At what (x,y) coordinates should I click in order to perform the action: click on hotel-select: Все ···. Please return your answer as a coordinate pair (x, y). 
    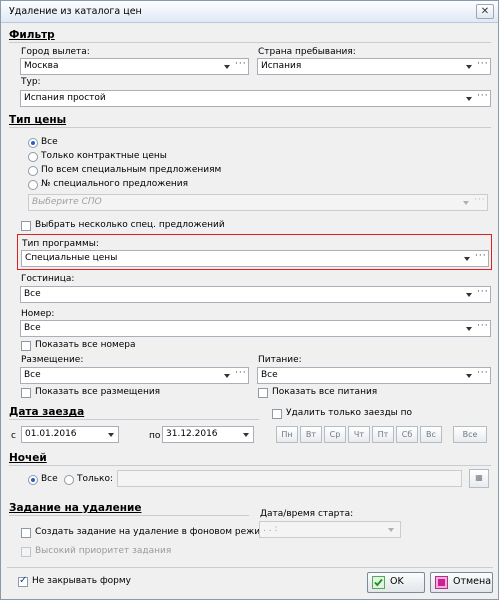
    Looking at the image, I should click on (255, 294).